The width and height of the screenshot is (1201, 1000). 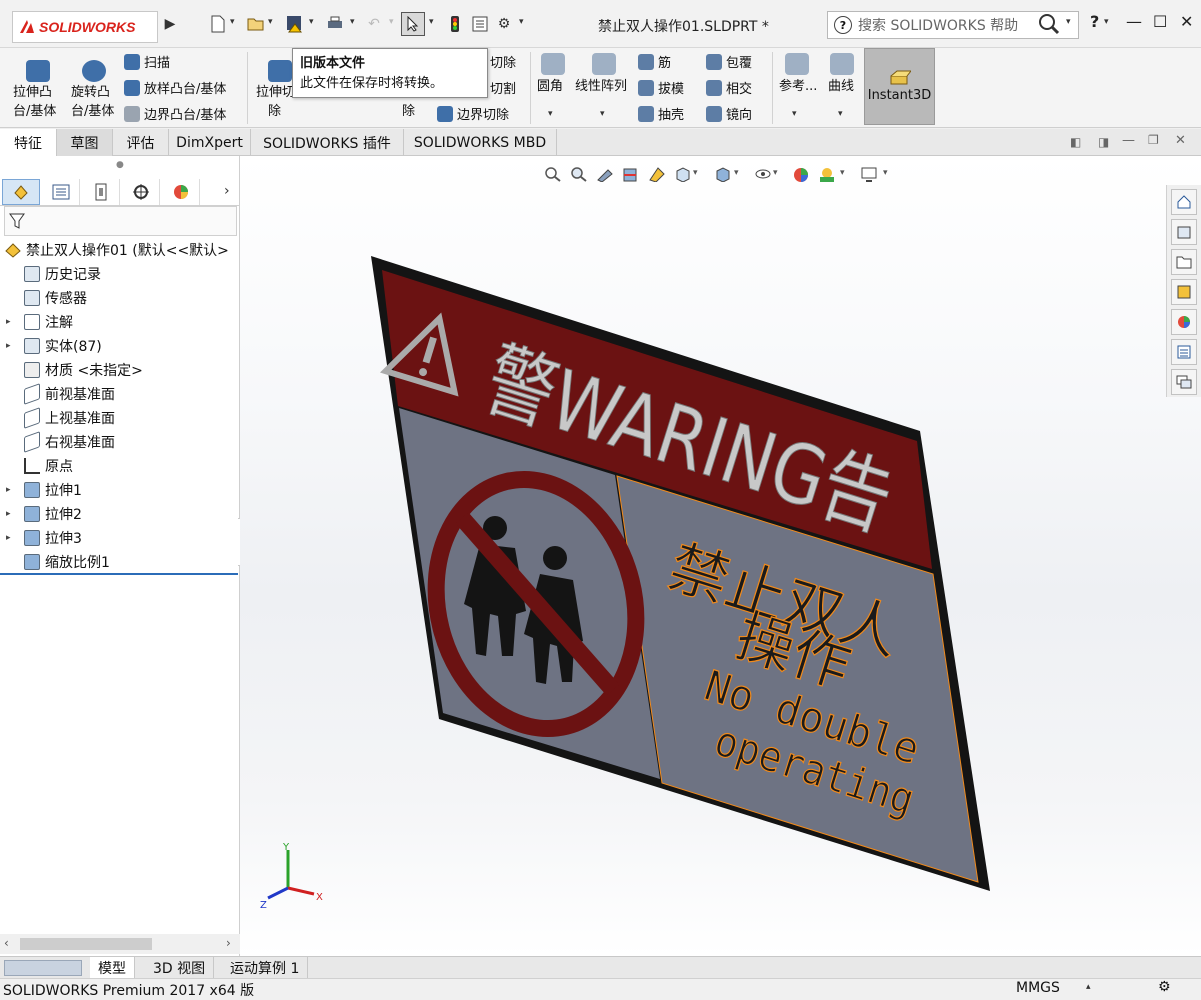 What do you see at coordinates (311, 22) in the screenshot?
I see `save-dropdown-icon: ▾` at bounding box center [311, 22].